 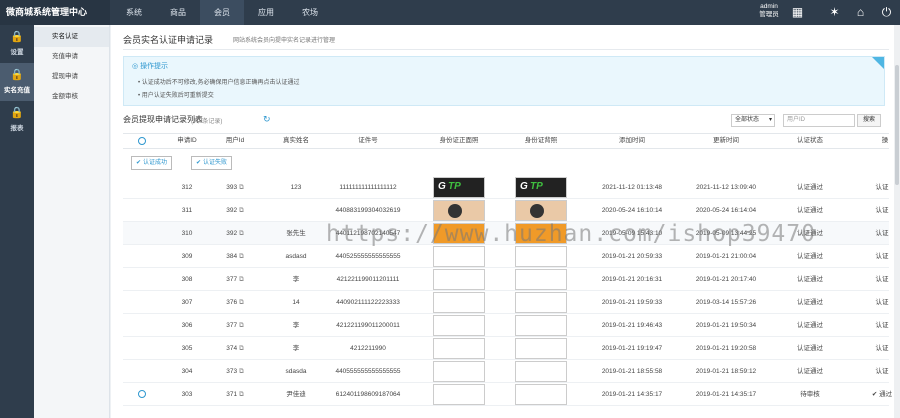 What do you see at coordinates (541, 187) in the screenshot?
I see `id-back-photo: G TP` at bounding box center [541, 187].